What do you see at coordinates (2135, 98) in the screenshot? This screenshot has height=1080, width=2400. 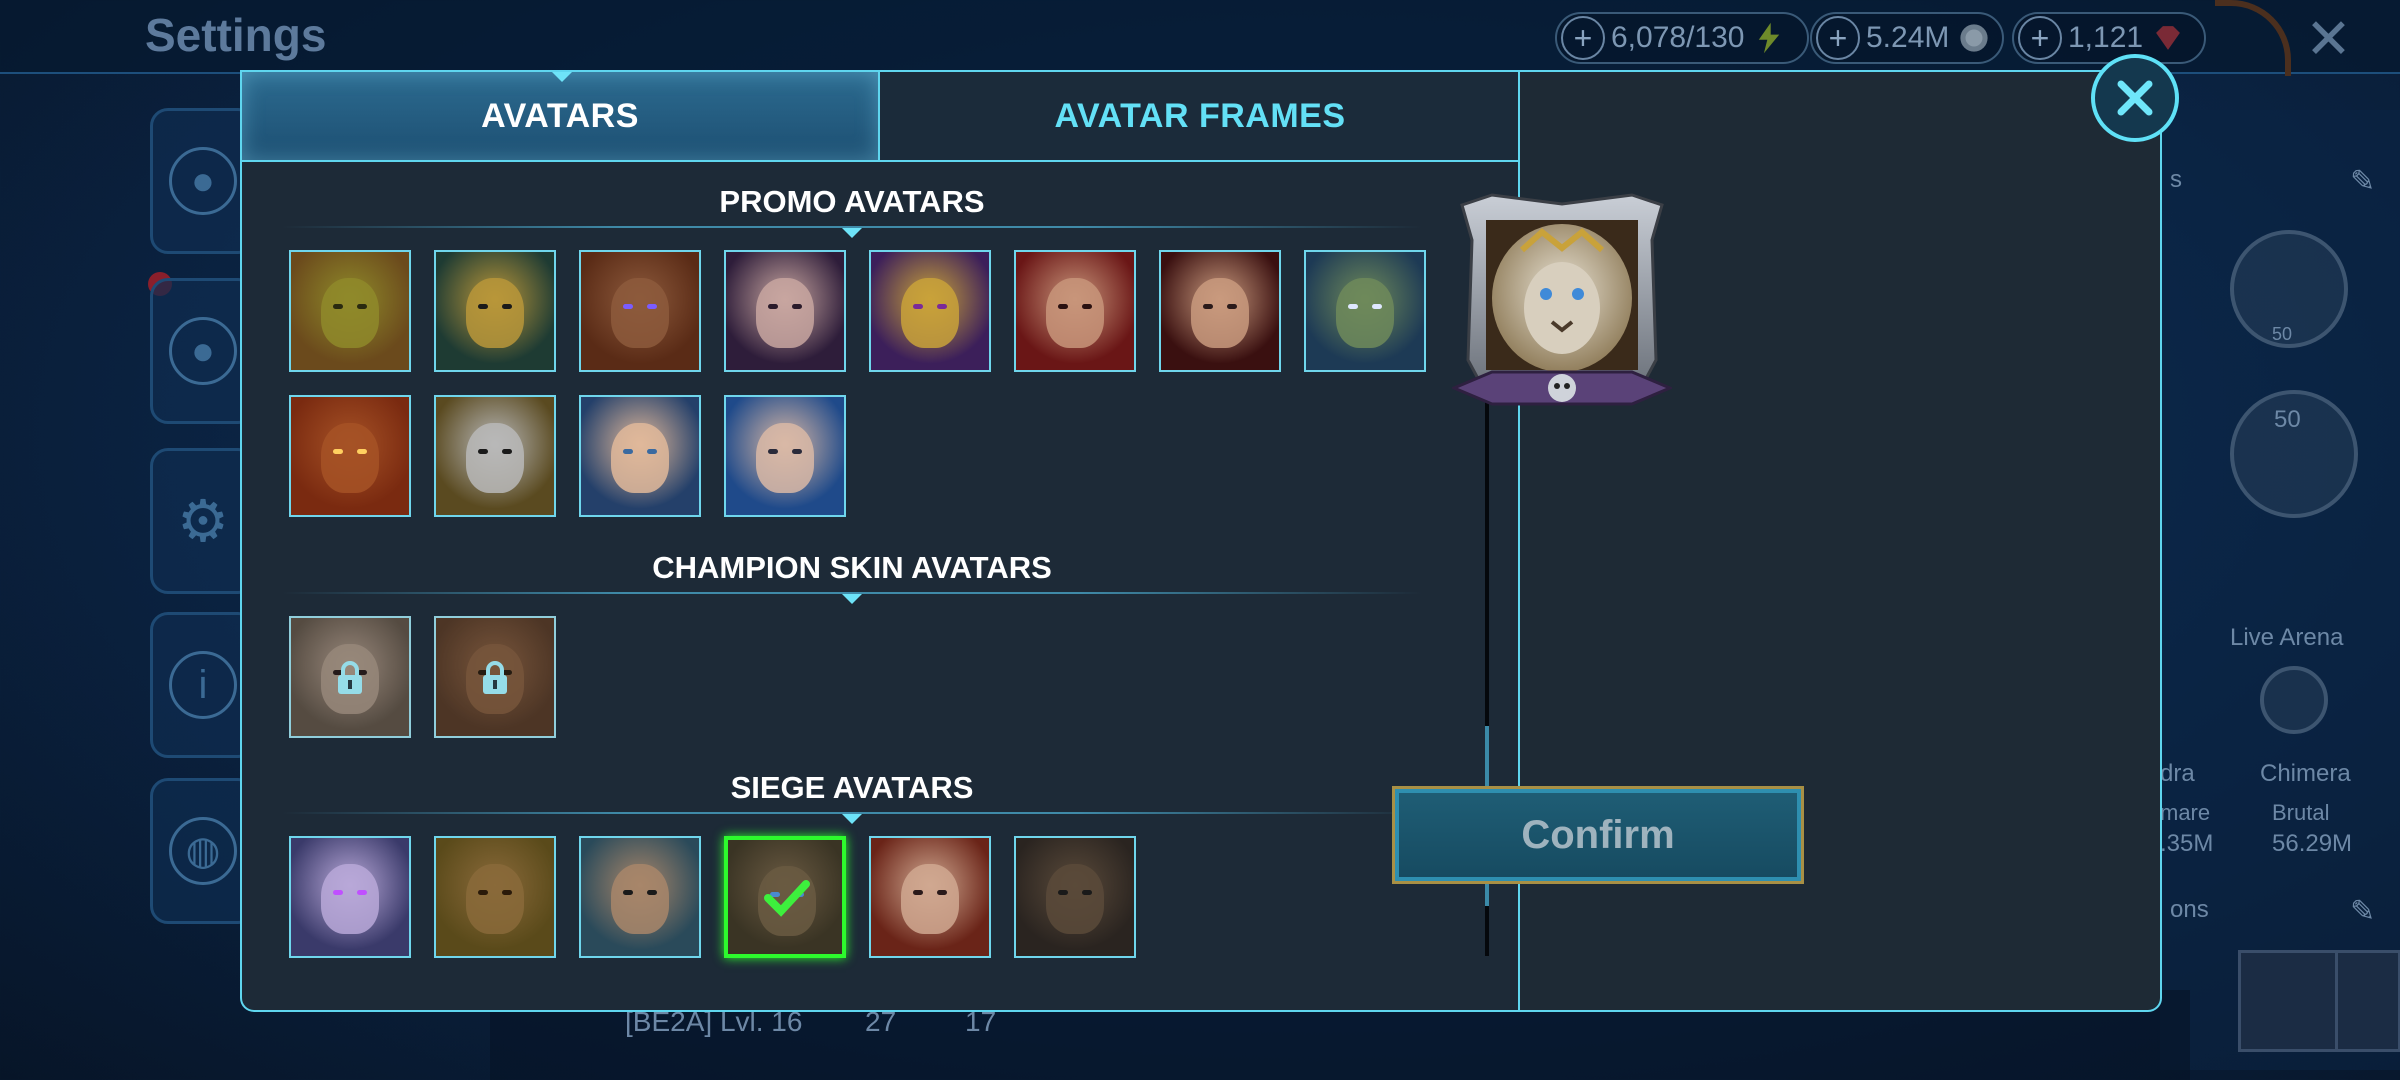 I see `close-modal-button` at bounding box center [2135, 98].